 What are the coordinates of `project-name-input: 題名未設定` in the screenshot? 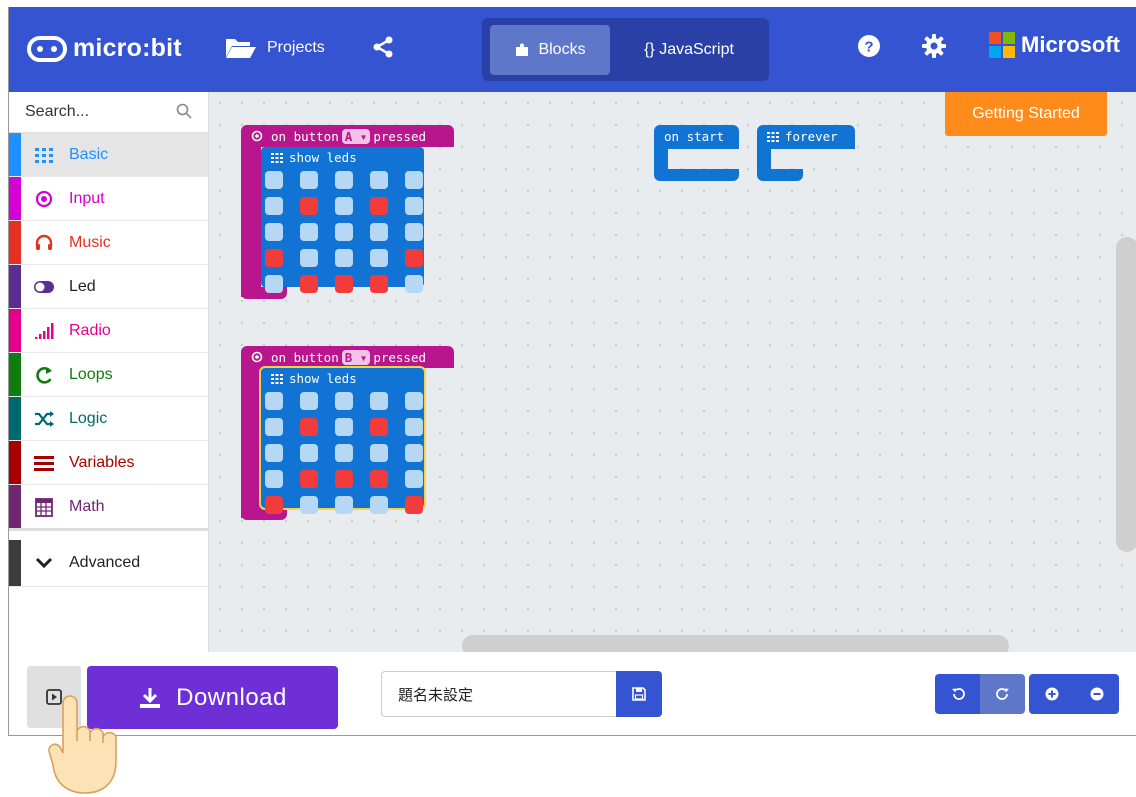 It's located at (498, 694).